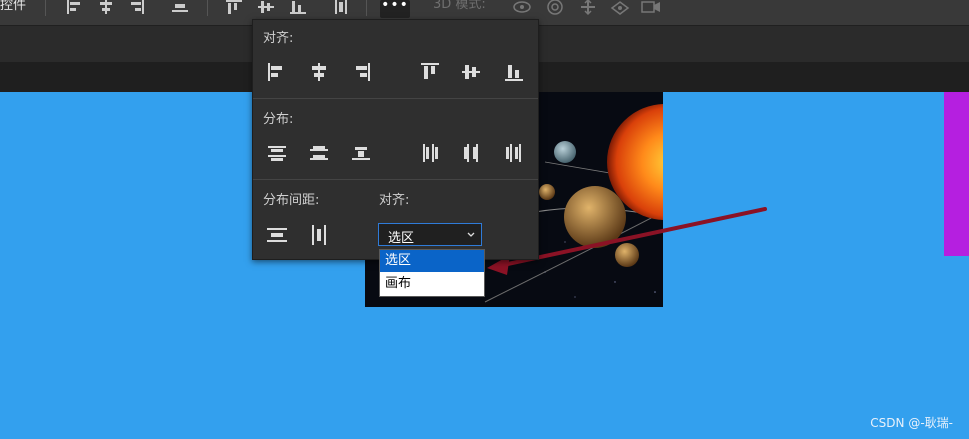  I want to click on align-horizontal-centers-icon, so click(319, 72).